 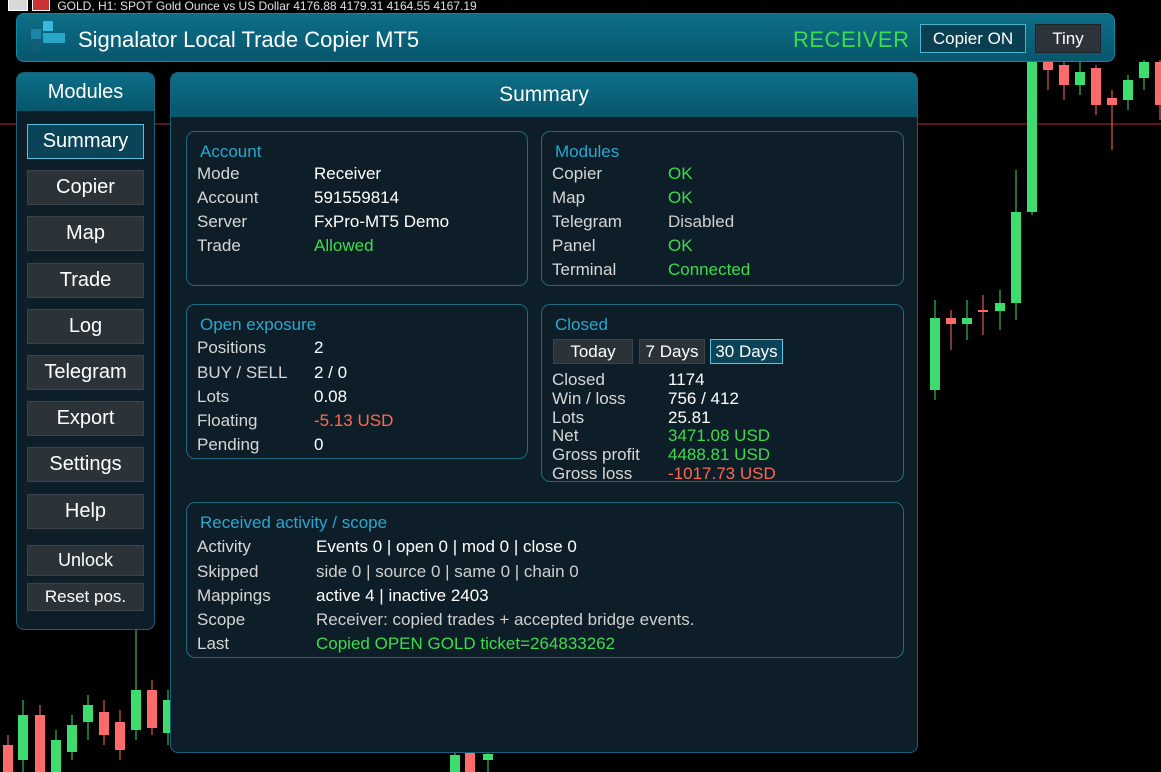 What do you see at coordinates (258, 324) in the screenshot?
I see `exposure-card-title: Open exposure` at bounding box center [258, 324].